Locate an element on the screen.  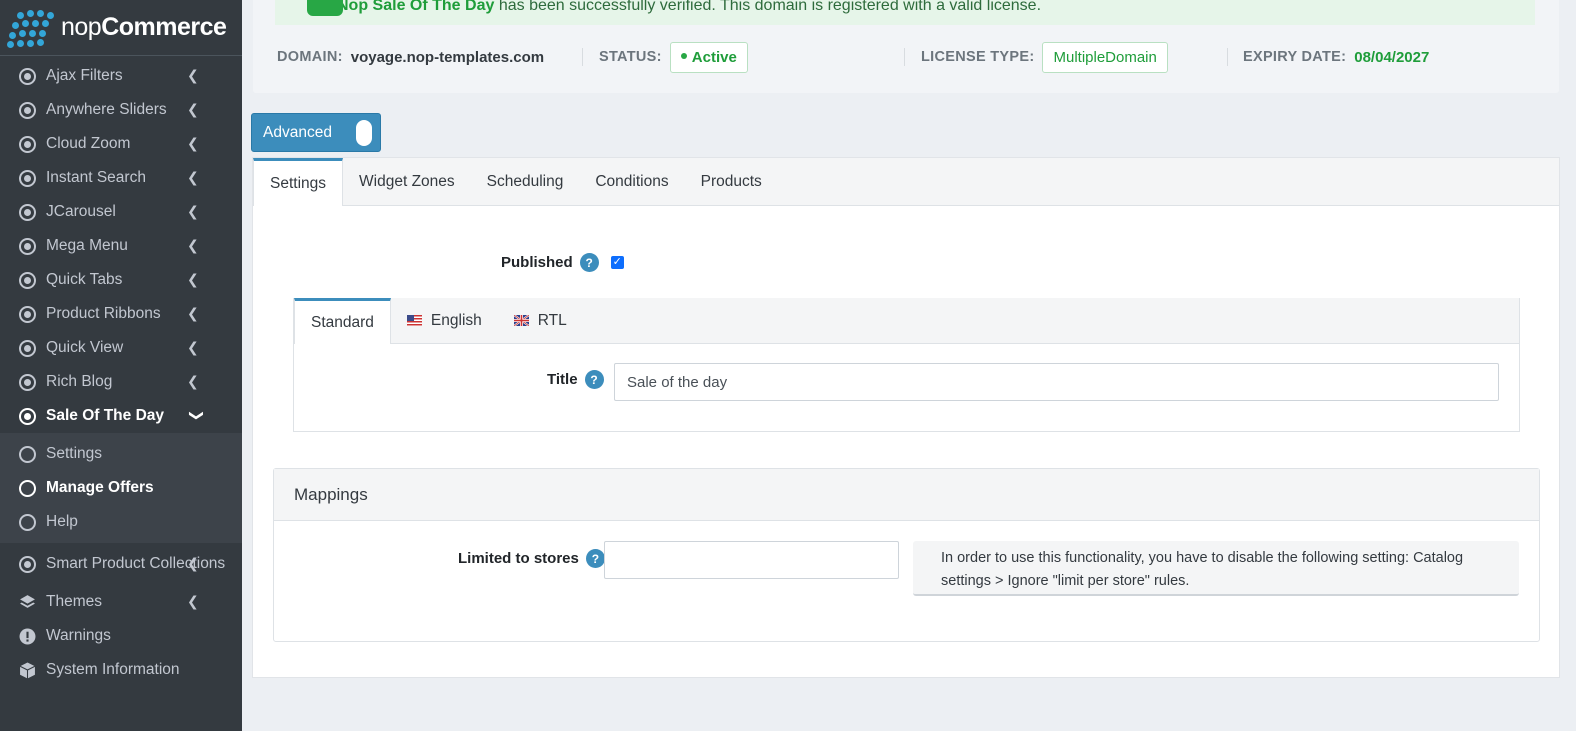
sidebar-item-instant-search: Instant Search ❮ is located at coordinates (121, 178).